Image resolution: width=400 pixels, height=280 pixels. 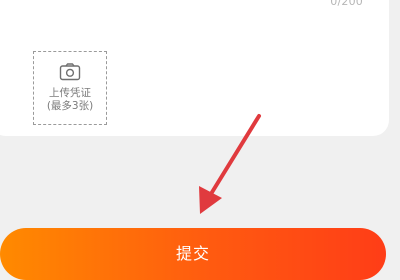 What do you see at coordinates (70, 72) in the screenshot?
I see `camera-icon` at bounding box center [70, 72].